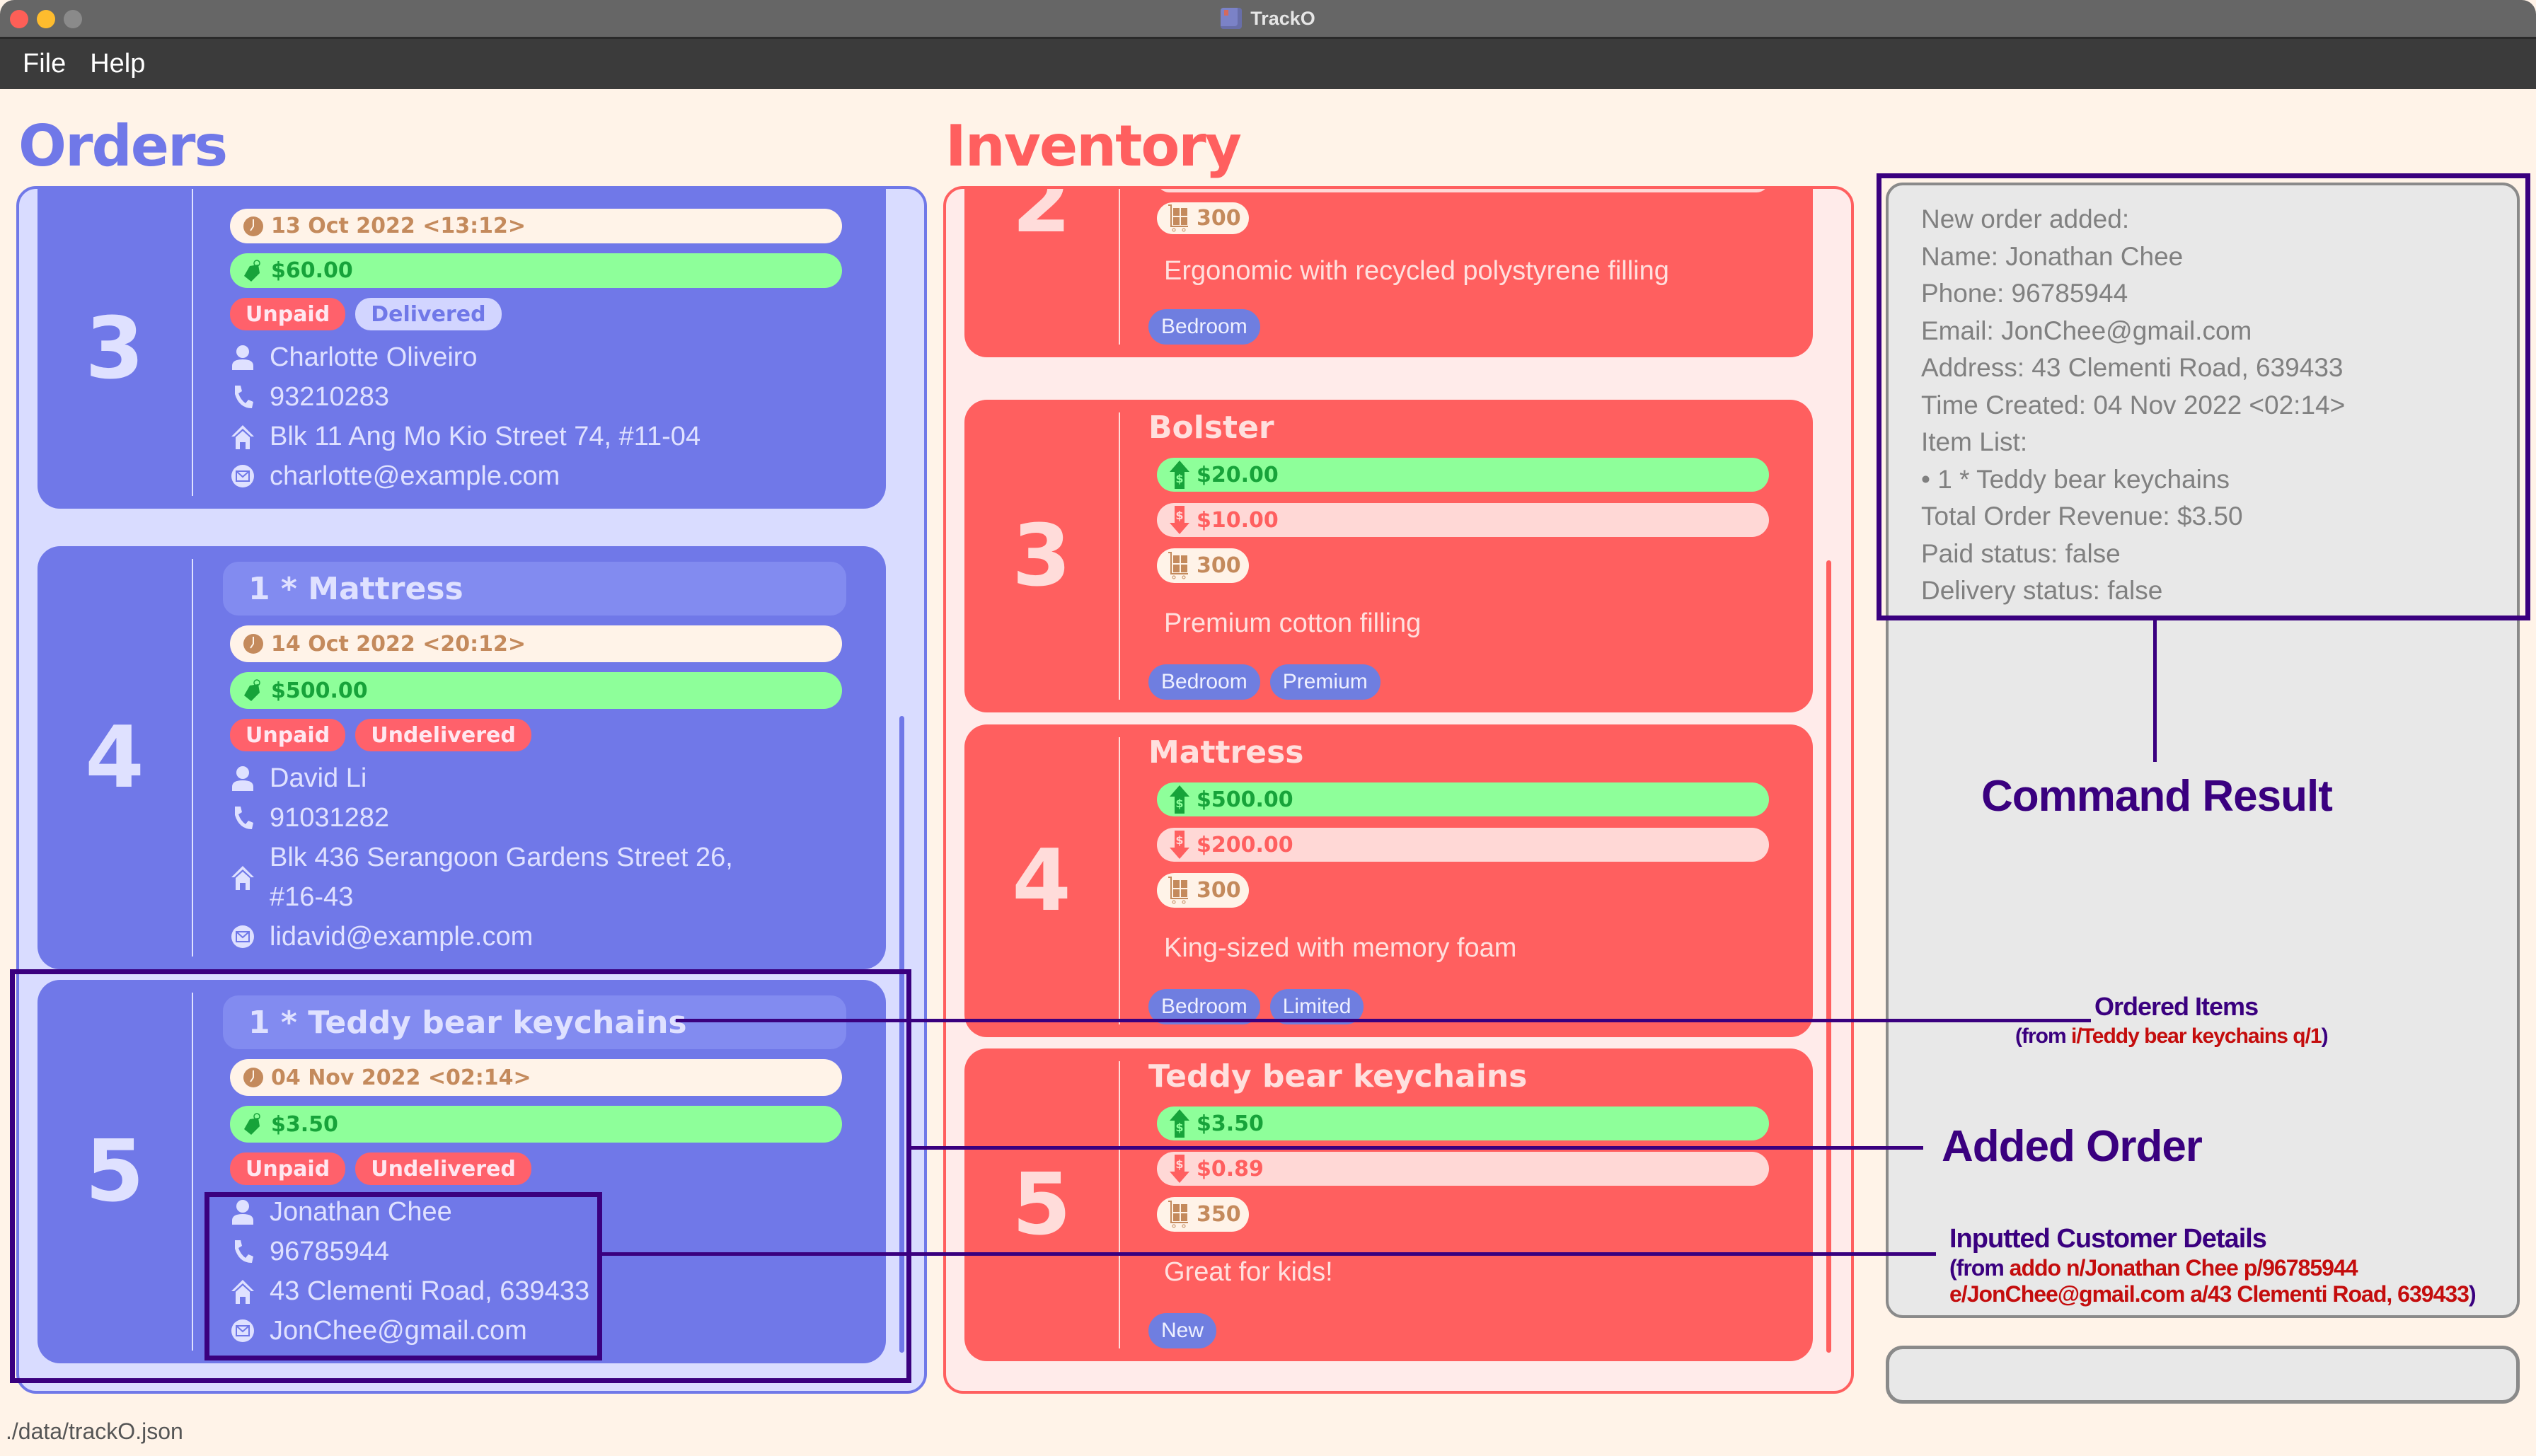 The width and height of the screenshot is (2536, 1456). What do you see at coordinates (1226, 753) in the screenshot?
I see `item-name: Mattress` at bounding box center [1226, 753].